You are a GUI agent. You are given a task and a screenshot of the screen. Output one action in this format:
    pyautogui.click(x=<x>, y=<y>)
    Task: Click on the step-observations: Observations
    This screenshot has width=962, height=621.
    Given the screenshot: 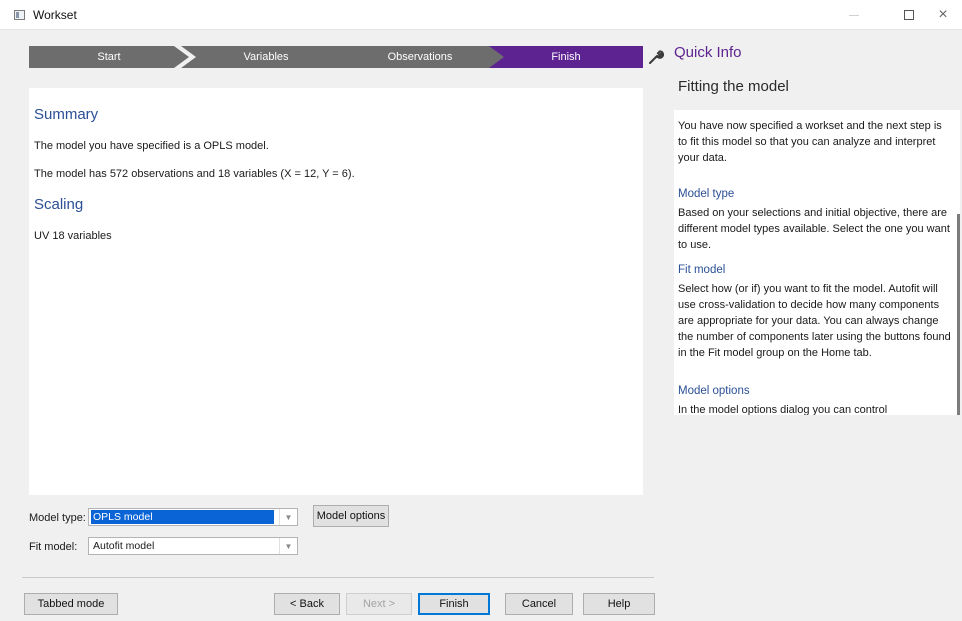 What is the action you would take?
    pyautogui.click(x=420, y=57)
    